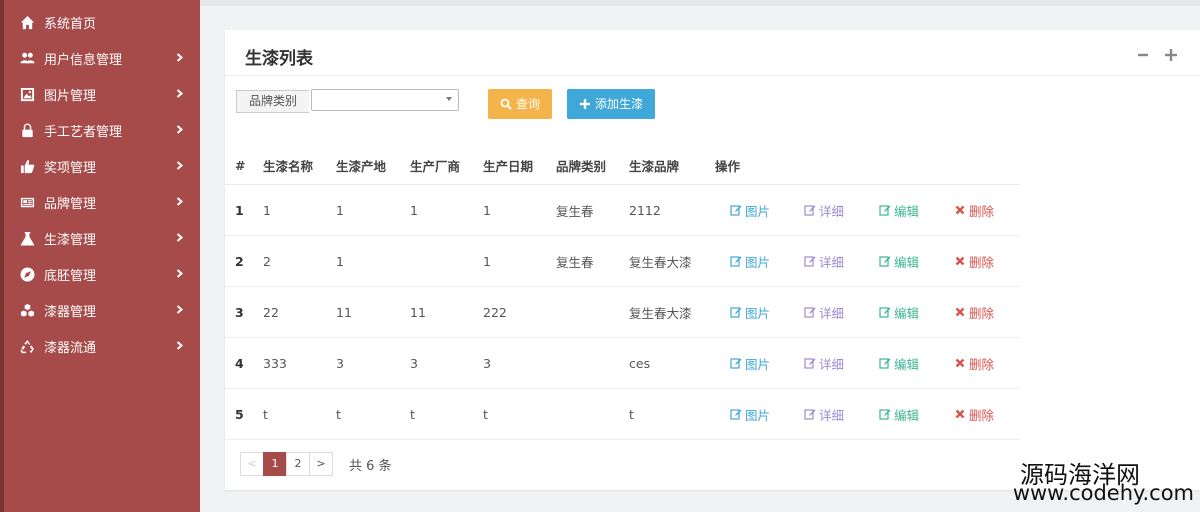  I want to click on search-button: 查询, so click(520, 104).